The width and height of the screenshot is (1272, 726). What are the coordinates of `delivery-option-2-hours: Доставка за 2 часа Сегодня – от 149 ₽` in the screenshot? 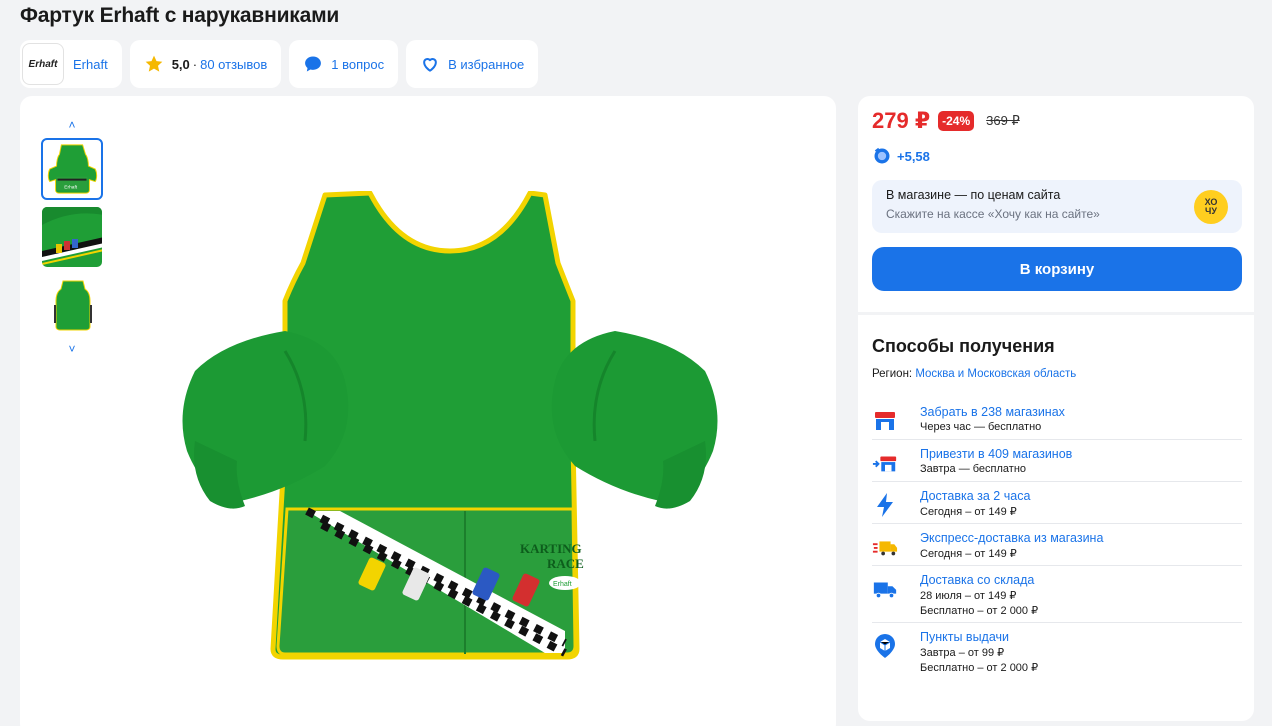 It's located at (1057, 503).